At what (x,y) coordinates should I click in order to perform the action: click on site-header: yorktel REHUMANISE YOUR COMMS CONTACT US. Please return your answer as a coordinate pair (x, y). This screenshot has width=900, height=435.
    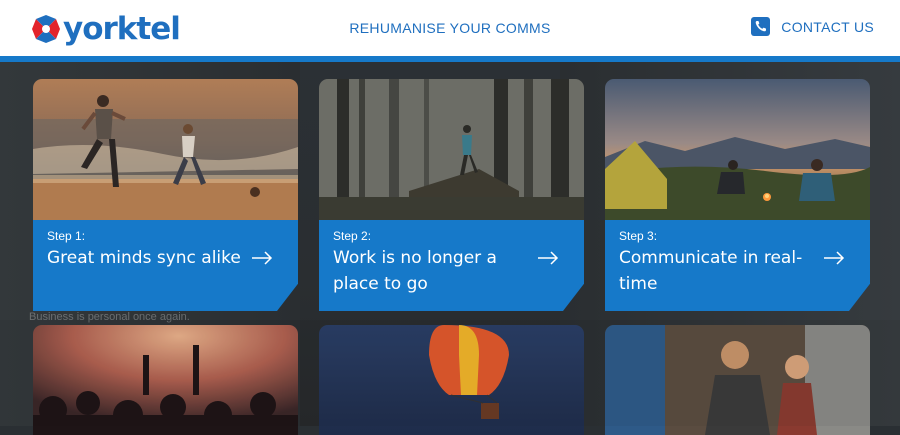
    Looking at the image, I should click on (450, 28).